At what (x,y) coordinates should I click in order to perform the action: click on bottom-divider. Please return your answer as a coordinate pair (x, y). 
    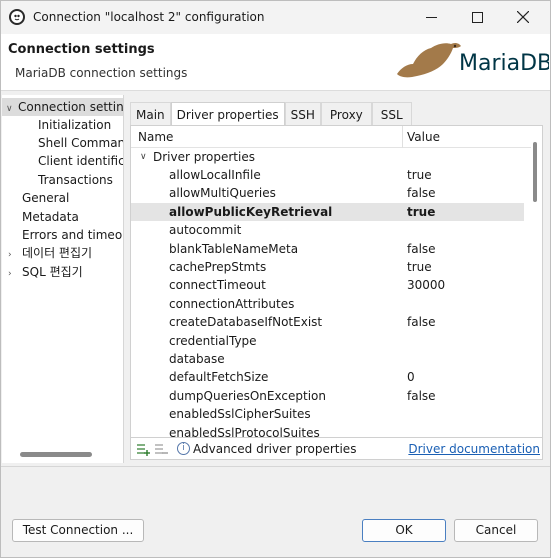
    Looking at the image, I should click on (275, 466).